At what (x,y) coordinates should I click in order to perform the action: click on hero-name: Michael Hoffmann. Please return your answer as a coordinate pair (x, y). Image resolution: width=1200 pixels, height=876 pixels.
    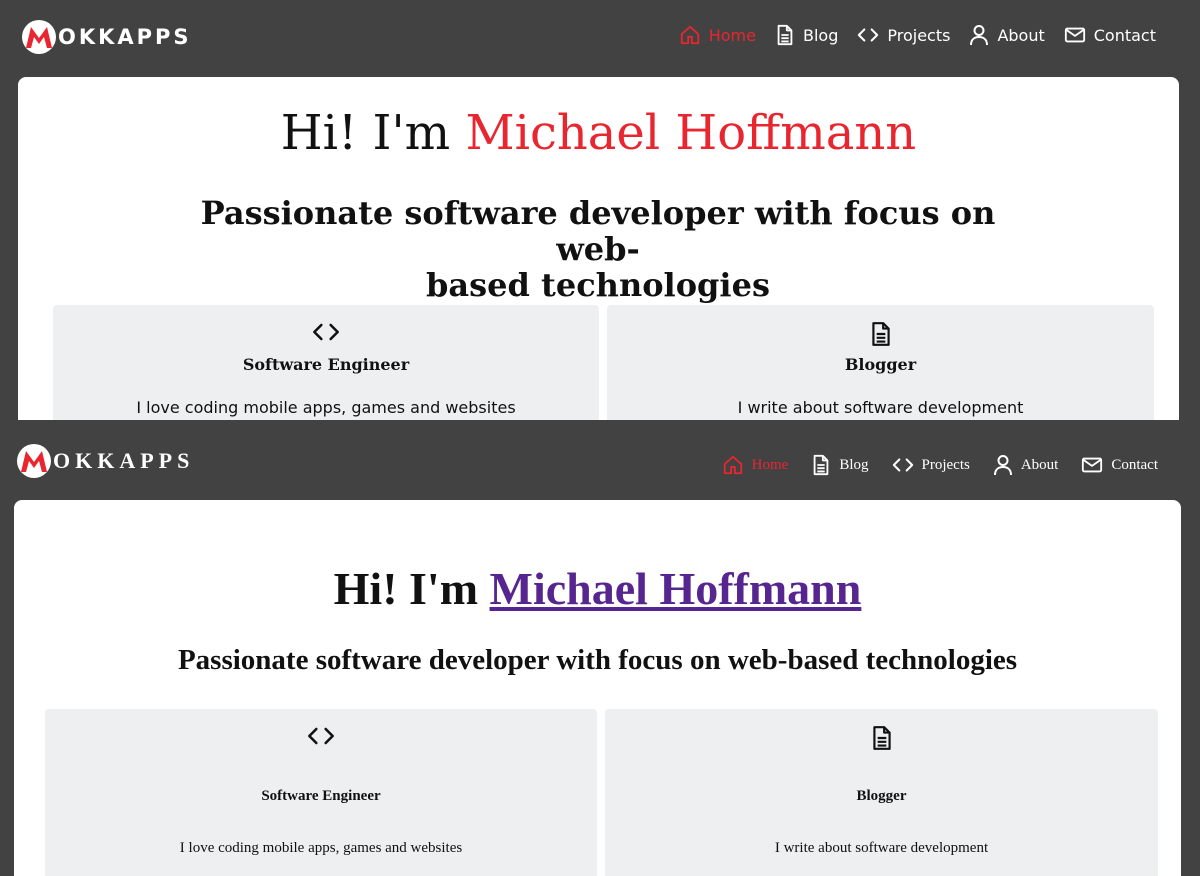
    Looking at the image, I should click on (691, 133).